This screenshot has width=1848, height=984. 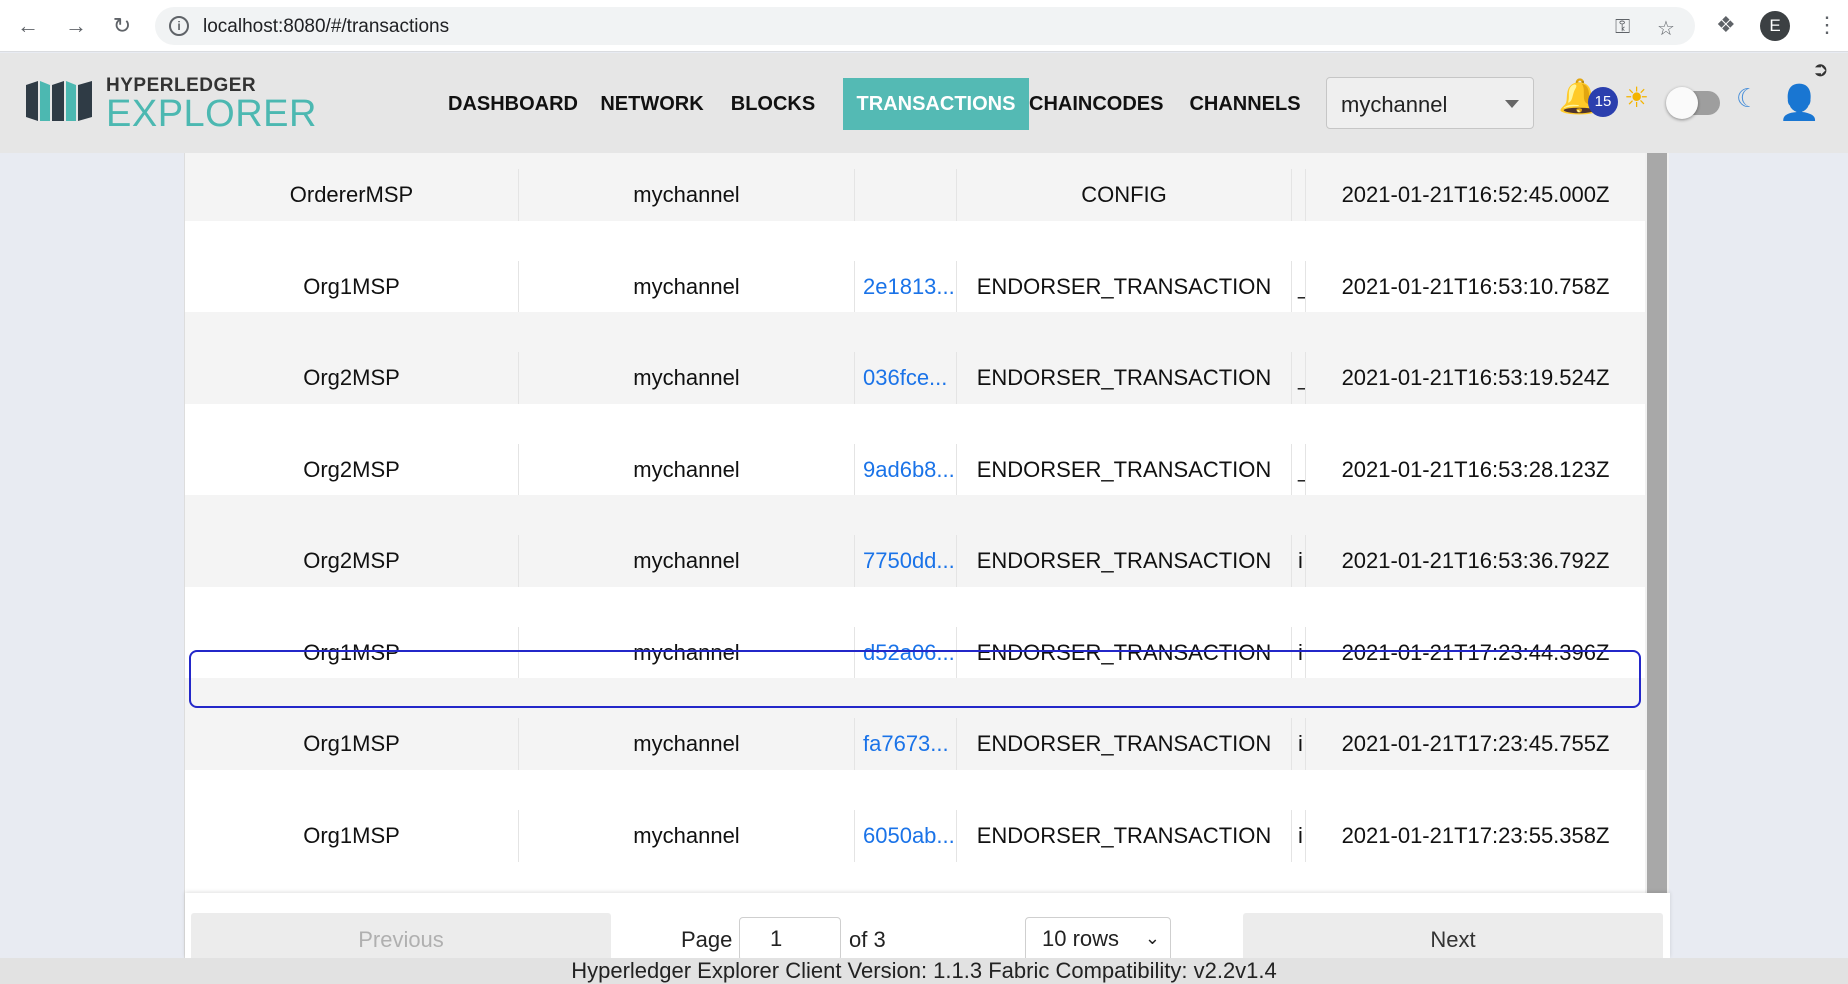 What do you see at coordinates (513, 104) in the screenshot?
I see `nav-dashboard: DASHBOARD` at bounding box center [513, 104].